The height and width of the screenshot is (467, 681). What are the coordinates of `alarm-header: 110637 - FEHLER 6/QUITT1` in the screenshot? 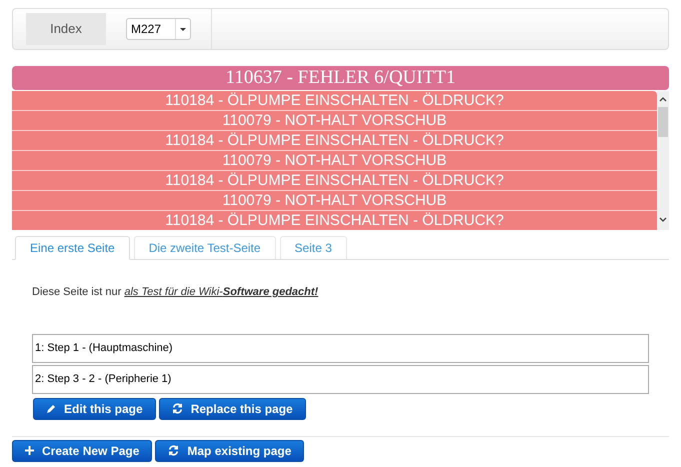 It's located at (340, 78).